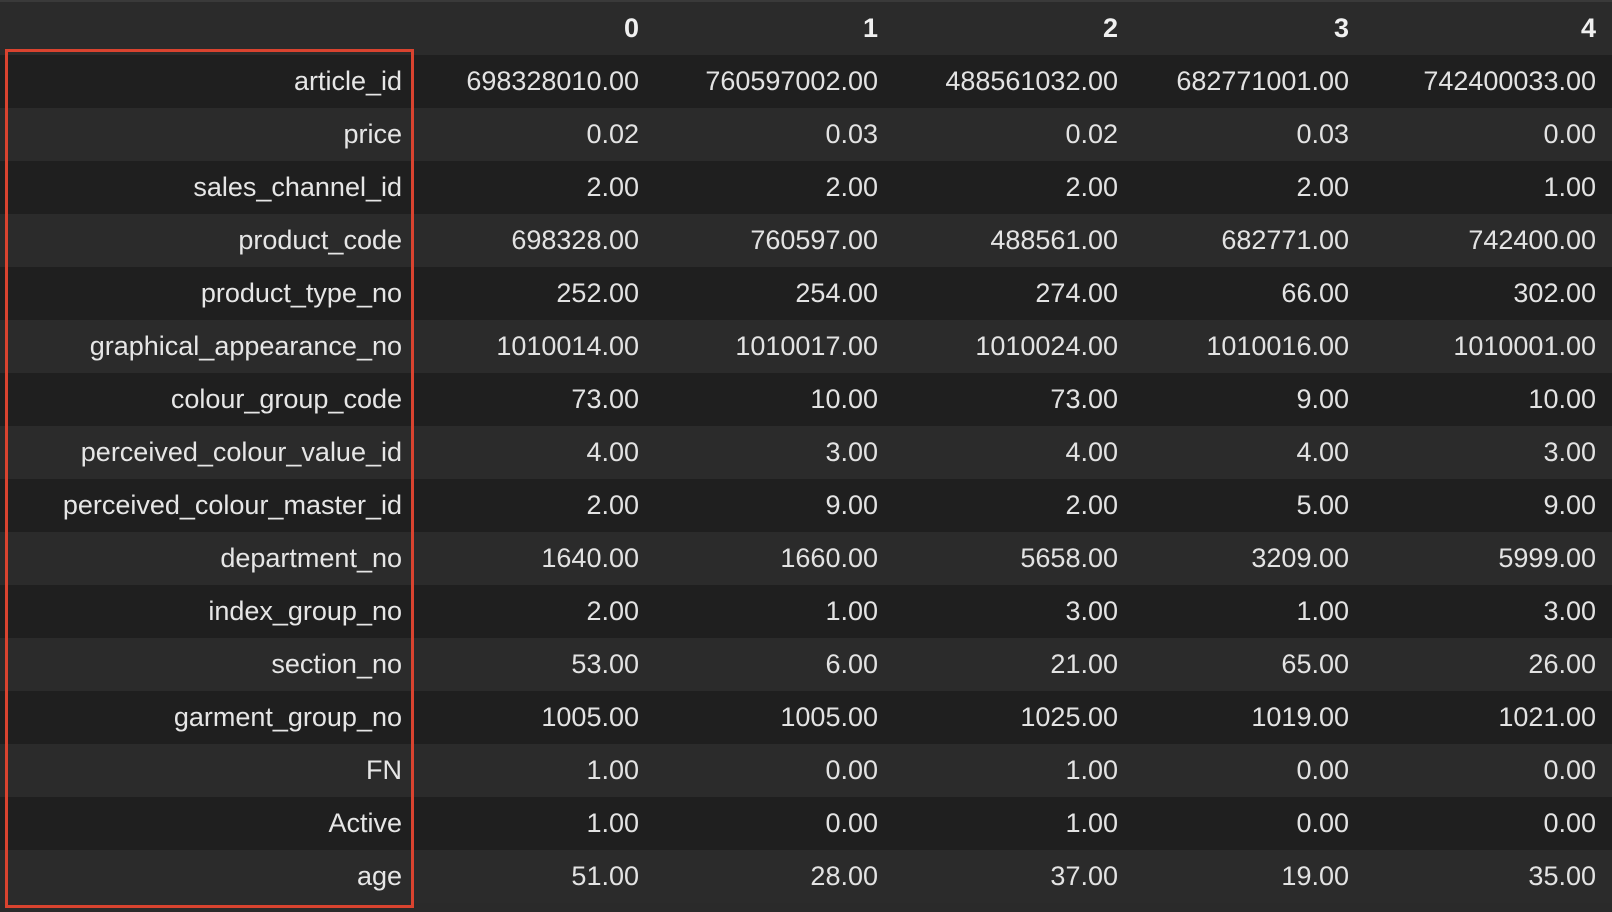 This screenshot has width=1612, height=912. I want to click on table-cell: 252.00, so click(597, 293).